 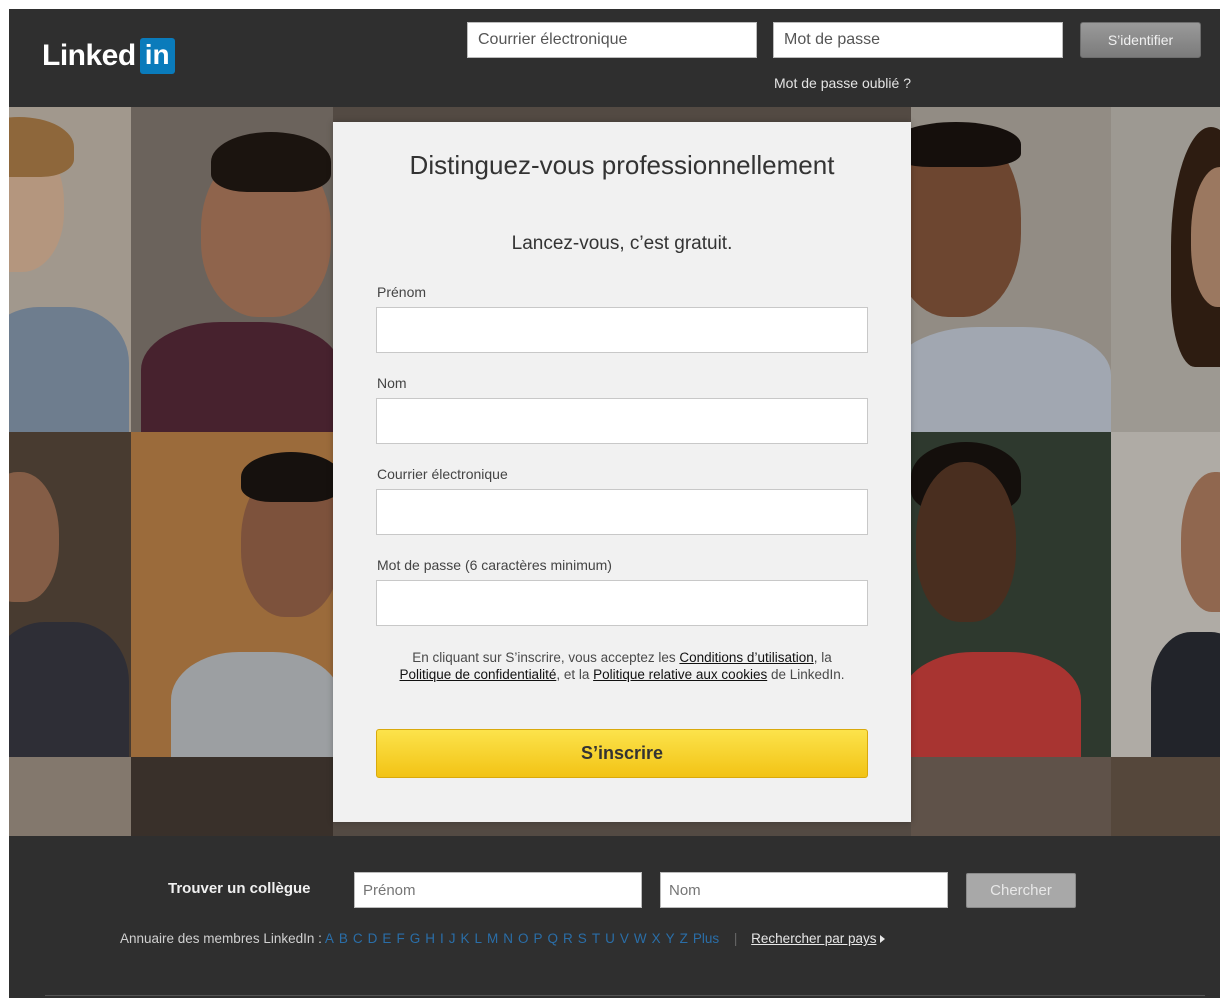 I want to click on terms-text-2: , la, so click(x=822, y=657).